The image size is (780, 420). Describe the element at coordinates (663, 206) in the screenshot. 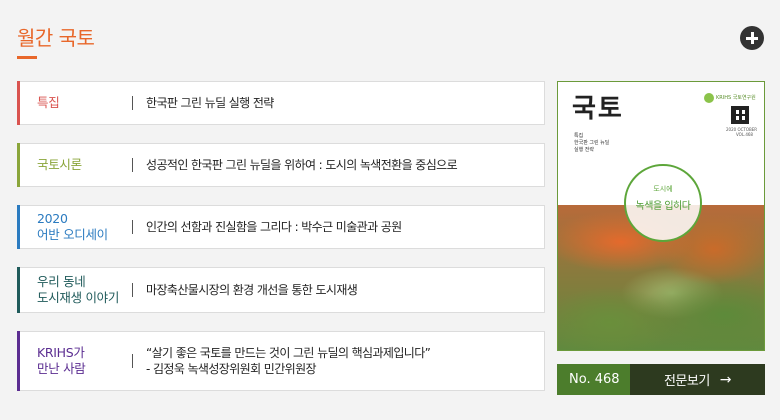

I see `circle-big-text: 녹색을 입히다` at that location.